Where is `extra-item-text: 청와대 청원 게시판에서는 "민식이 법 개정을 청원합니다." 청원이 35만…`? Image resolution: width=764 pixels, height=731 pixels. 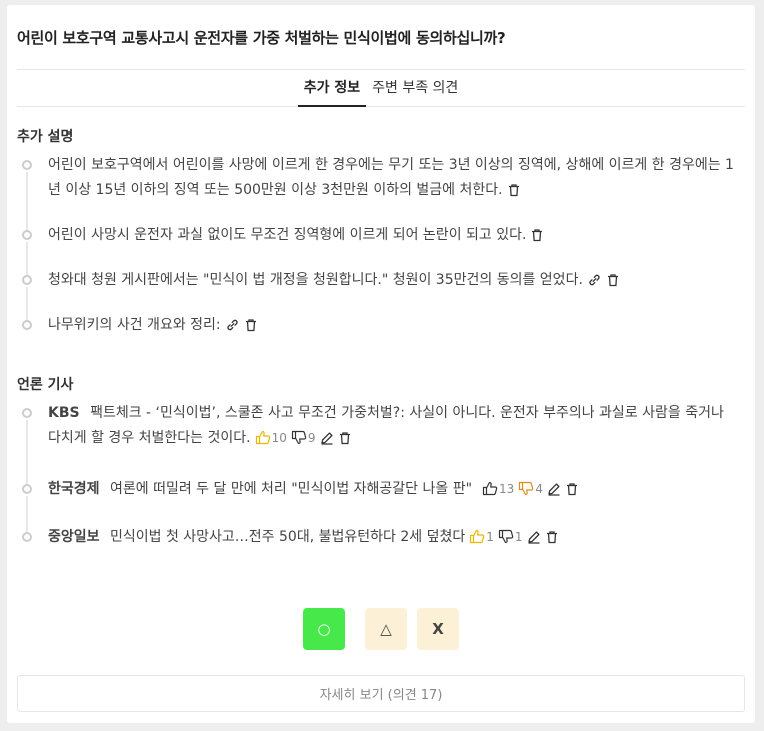
extra-item-text: 청와대 청원 게시판에서는 "민식이 법 개정을 청원합니다." 청원이 35만… is located at coordinates (315, 280).